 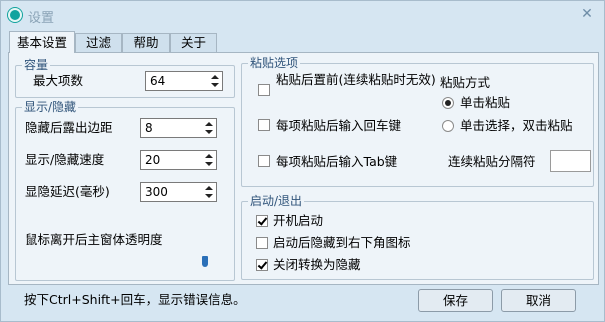 What do you see at coordinates (67, 191) in the screenshot?
I see `display-delay-label: 显隐延迟(毫秒)` at bounding box center [67, 191].